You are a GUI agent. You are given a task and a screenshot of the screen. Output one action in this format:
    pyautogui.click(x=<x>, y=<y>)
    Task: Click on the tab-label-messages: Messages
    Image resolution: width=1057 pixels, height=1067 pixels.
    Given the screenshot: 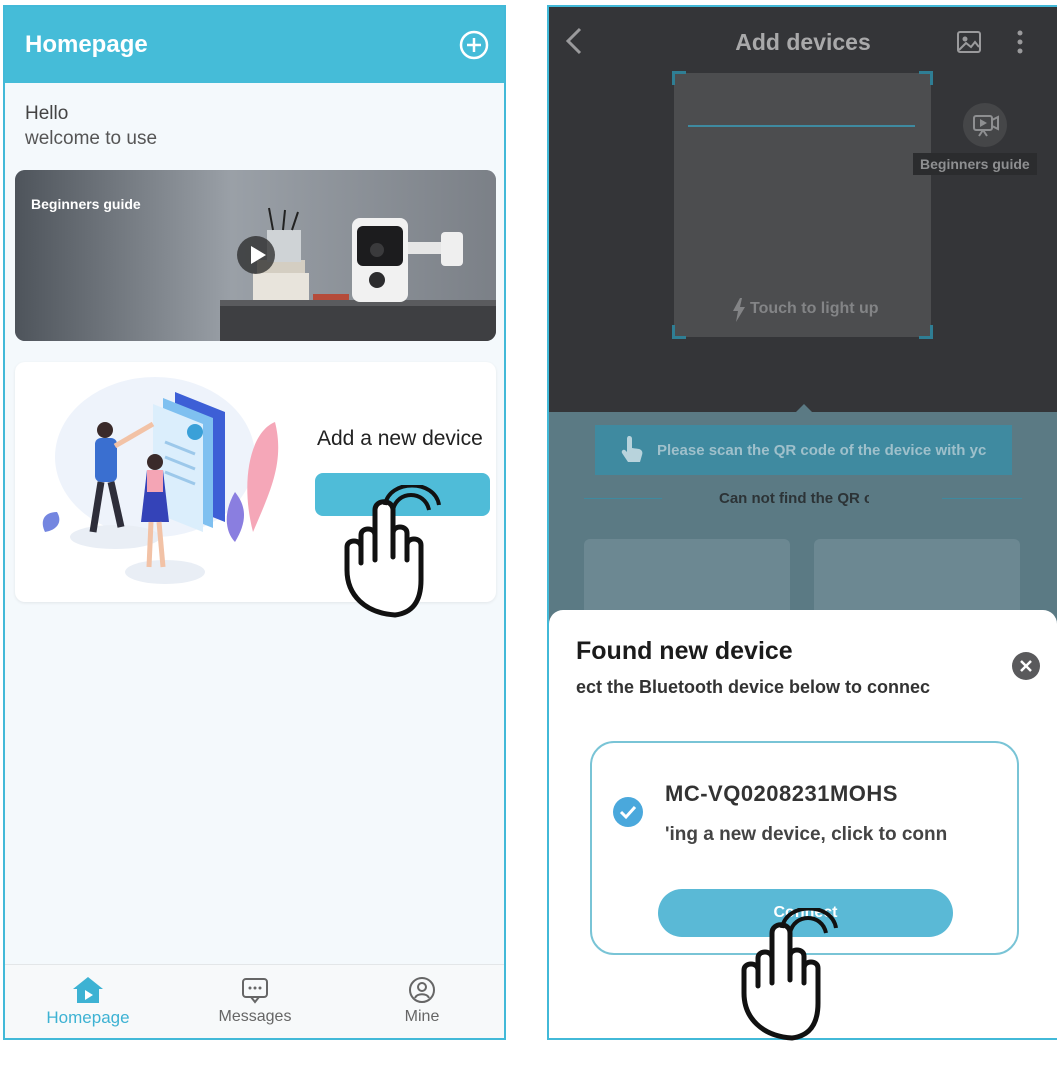 What is the action you would take?
    pyautogui.click(x=255, y=1016)
    